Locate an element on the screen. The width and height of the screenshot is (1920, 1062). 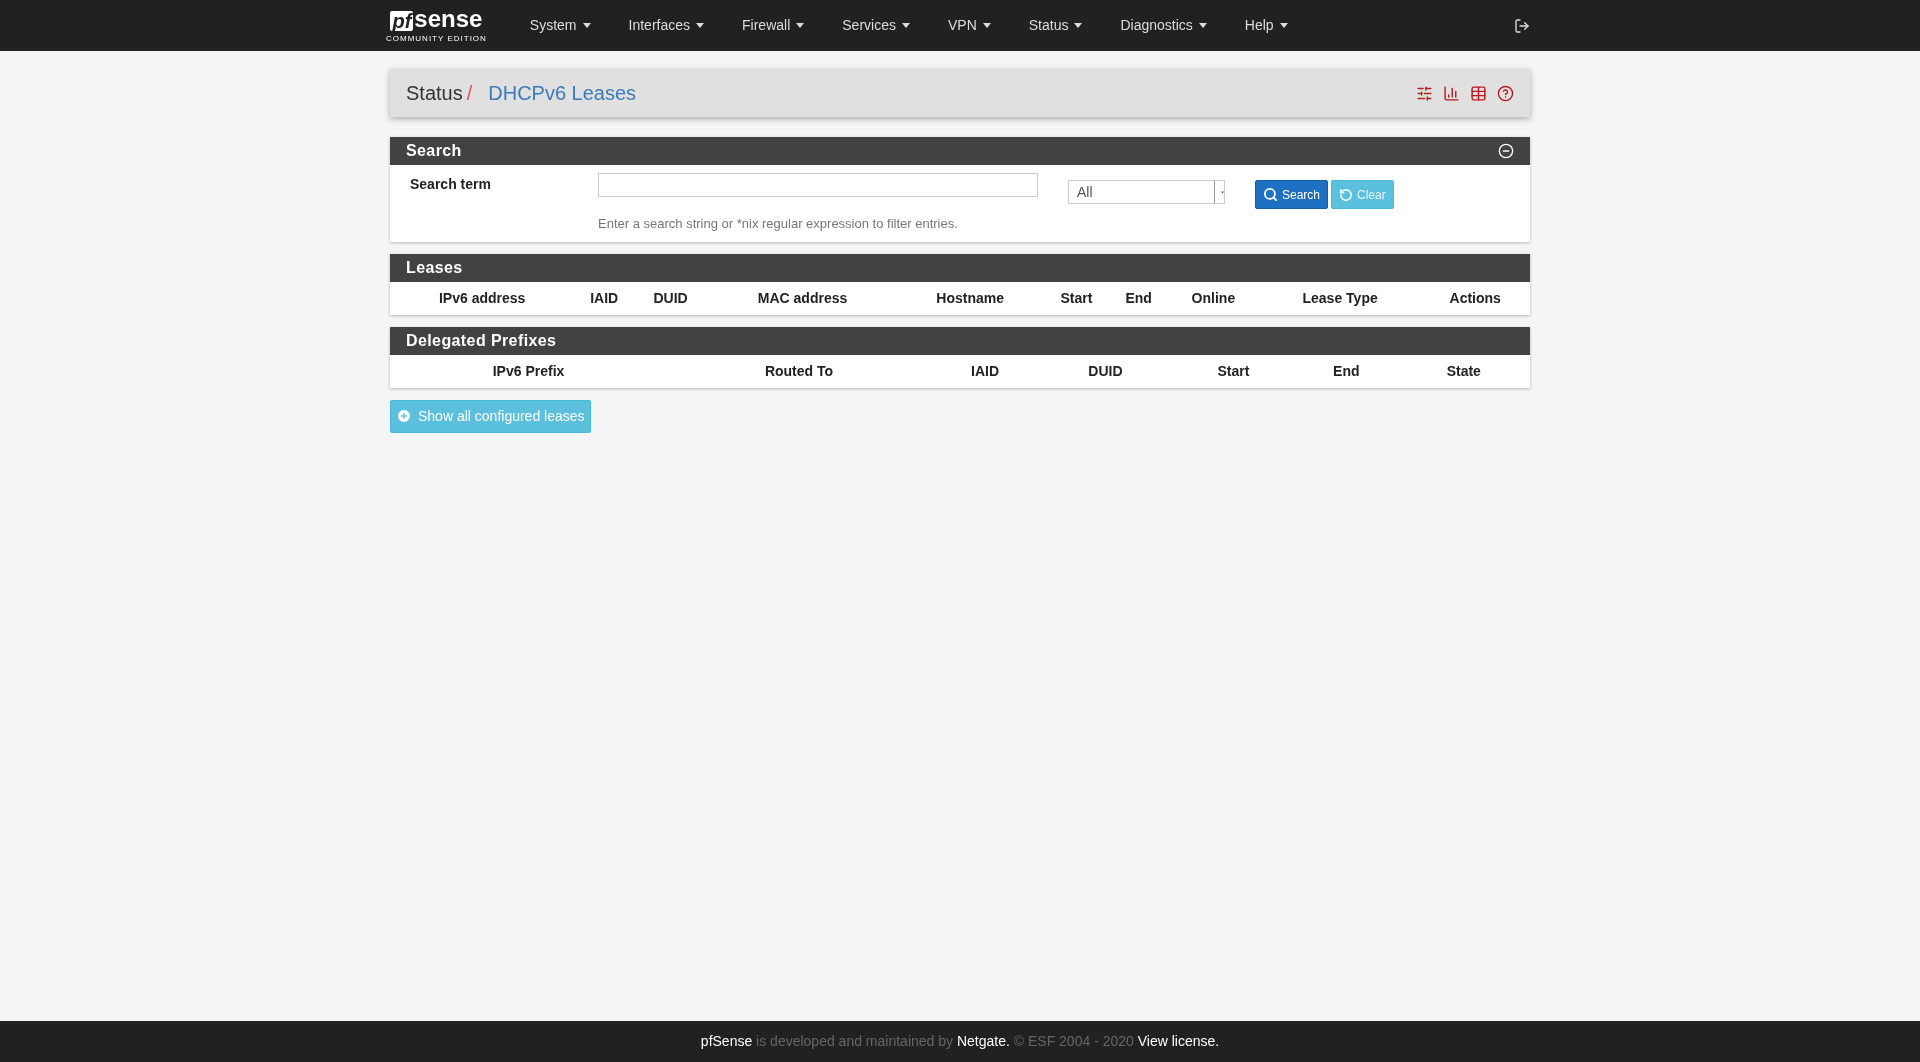
footer-text: pfSense is developed and maintained by Netgate. © ESF 2004 - 2020 View license. is located at coordinates (960, 1041).